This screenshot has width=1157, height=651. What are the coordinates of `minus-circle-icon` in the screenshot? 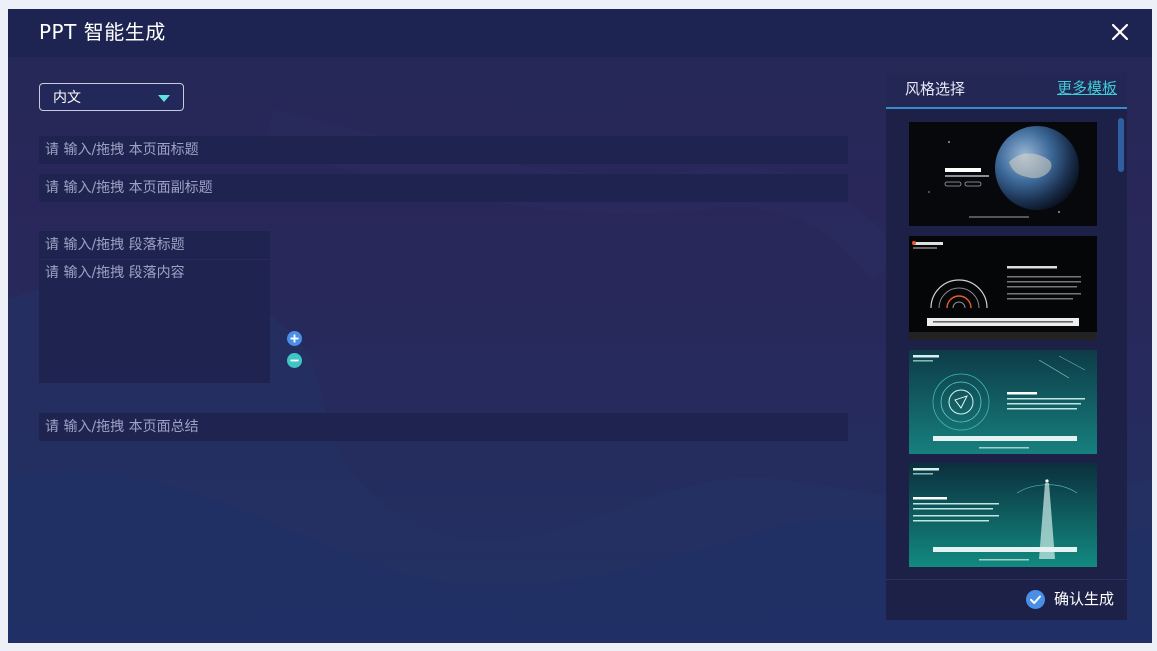 It's located at (294, 360).